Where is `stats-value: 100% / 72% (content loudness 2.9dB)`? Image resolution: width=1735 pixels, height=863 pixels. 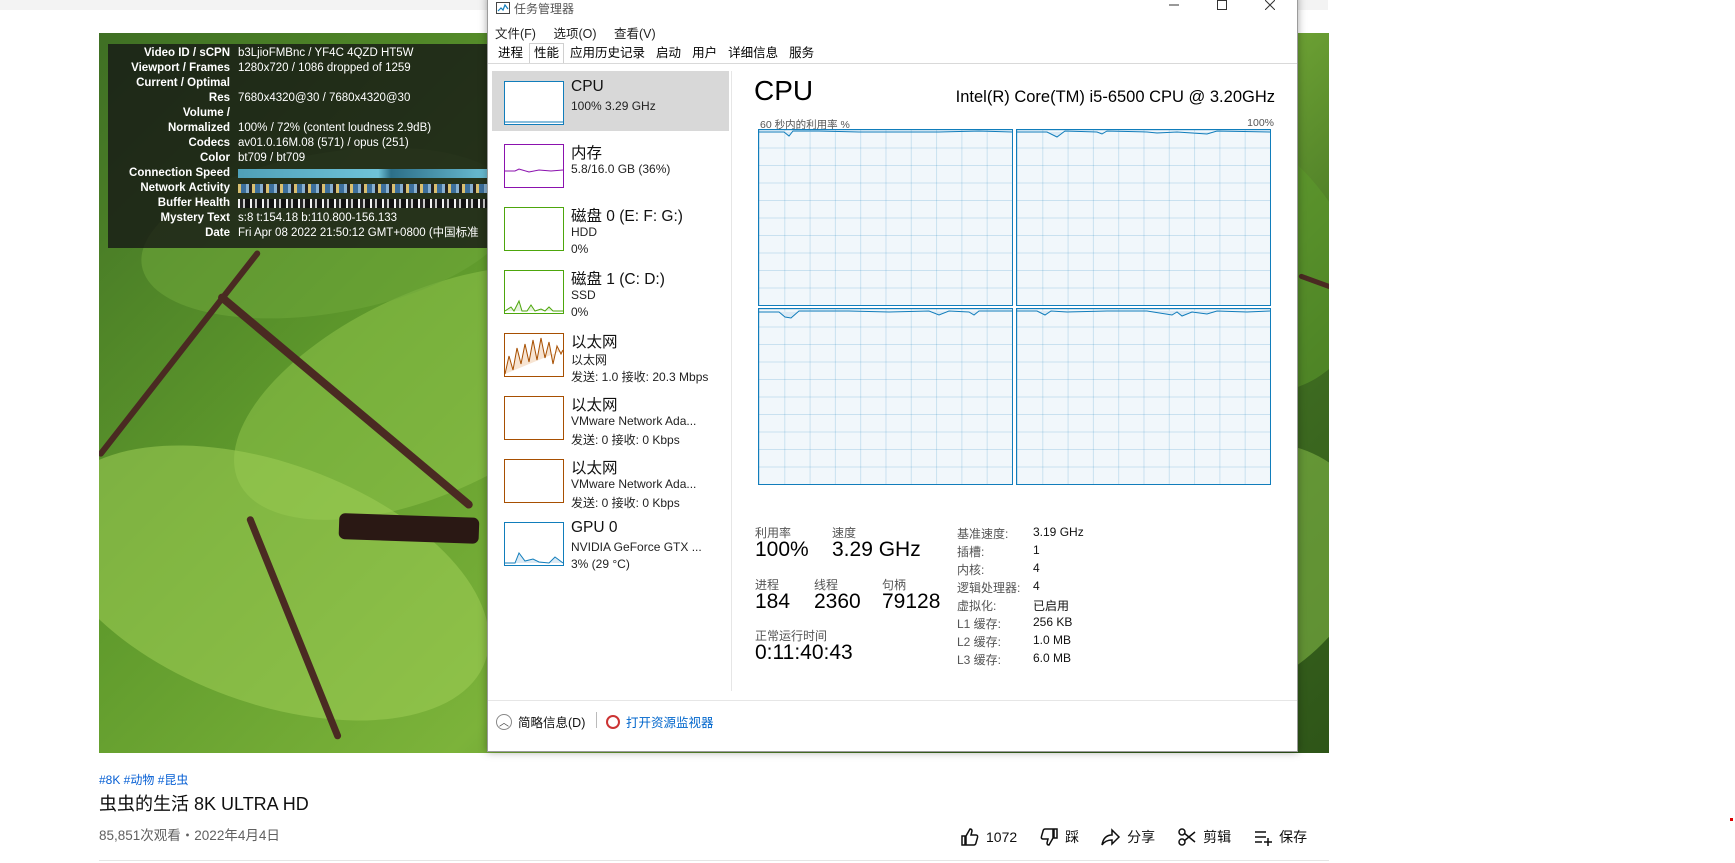 stats-value: 100% / 72% (content loudness 2.9dB) is located at coordinates (335, 128).